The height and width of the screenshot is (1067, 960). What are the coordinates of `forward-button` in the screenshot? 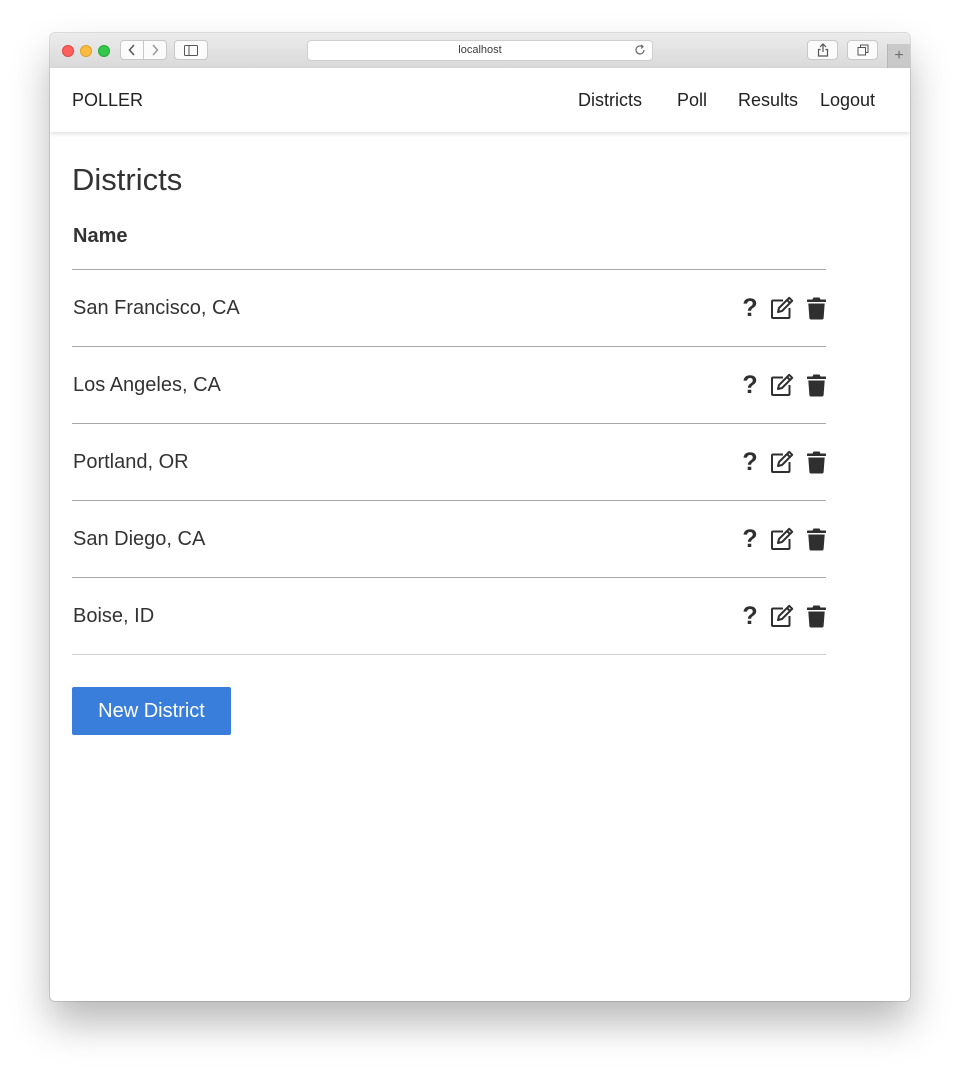 It's located at (155, 50).